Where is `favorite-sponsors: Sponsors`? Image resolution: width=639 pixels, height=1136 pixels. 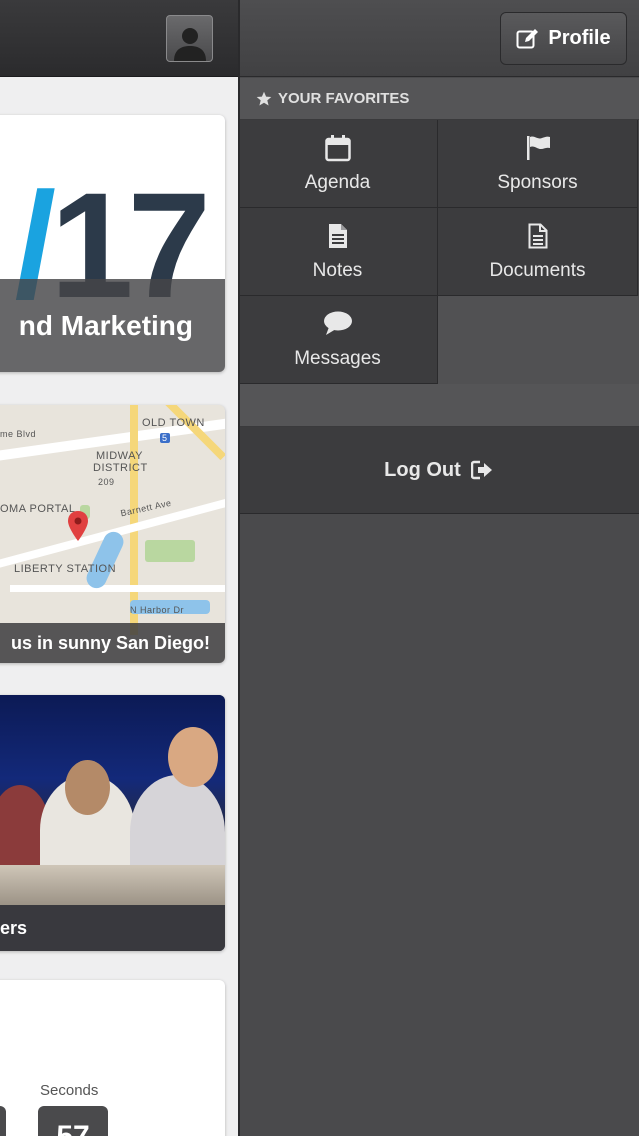 favorite-sponsors: Sponsors is located at coordinates (538, 164).